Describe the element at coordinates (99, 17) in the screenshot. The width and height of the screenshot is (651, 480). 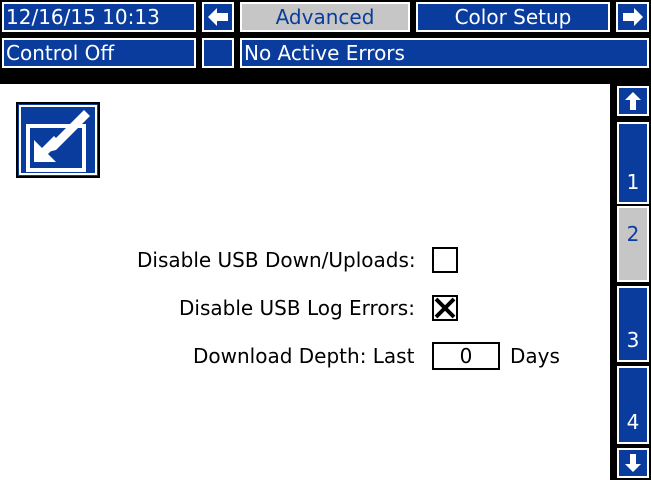
I see `datetime-display: 12/16/15 10:13` at that location.